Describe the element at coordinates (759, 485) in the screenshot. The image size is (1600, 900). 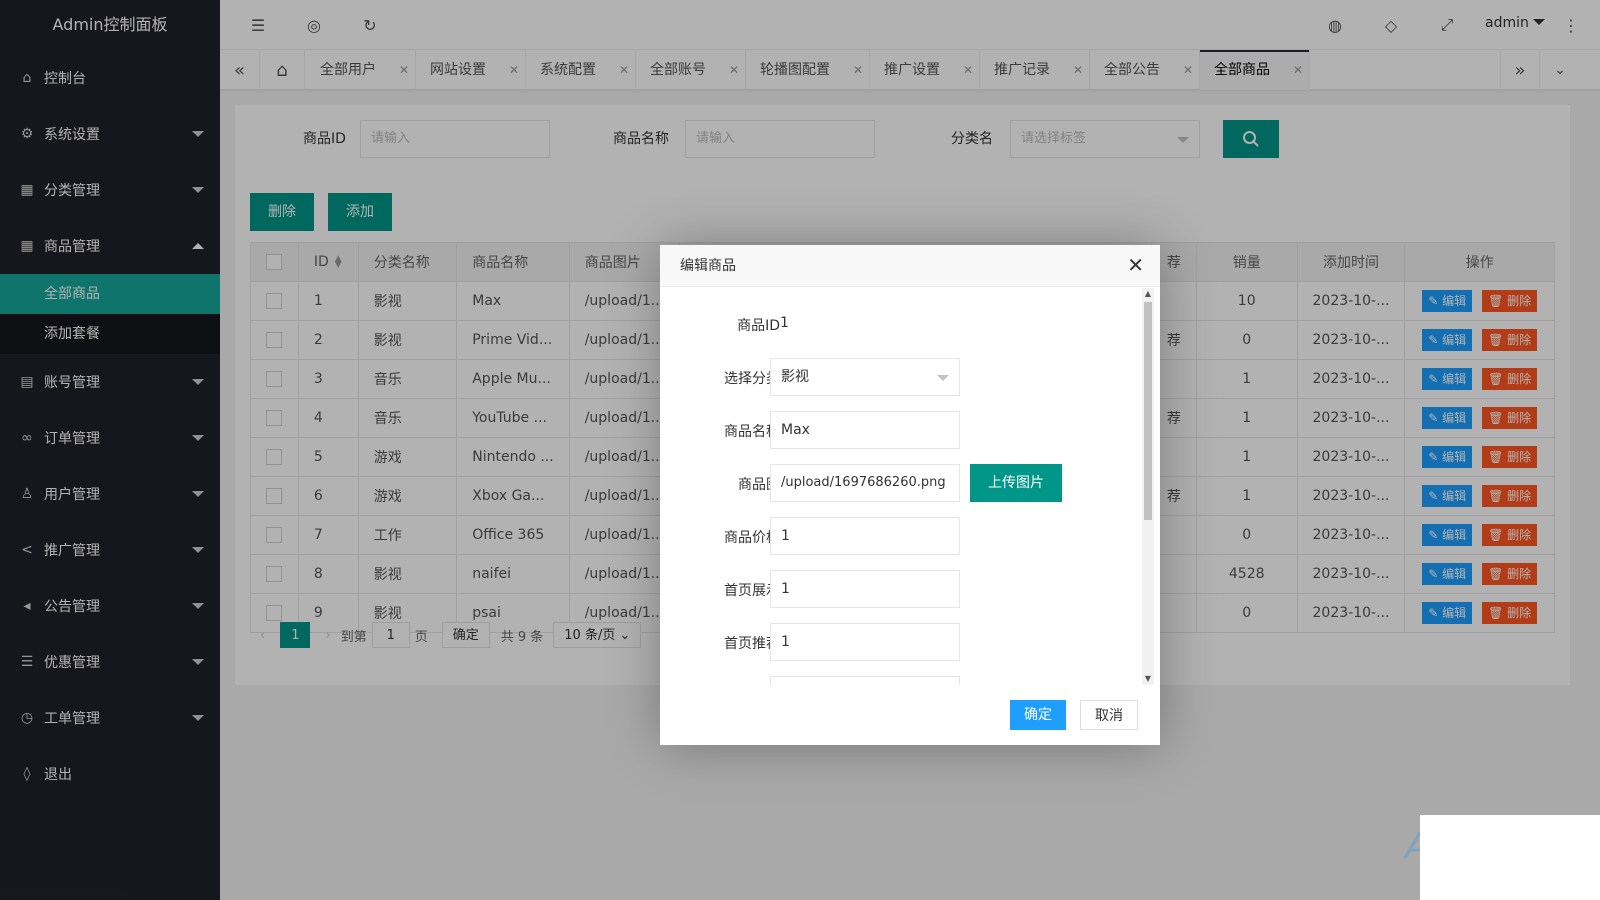
I see `field-image-label: 商品图` at that location.